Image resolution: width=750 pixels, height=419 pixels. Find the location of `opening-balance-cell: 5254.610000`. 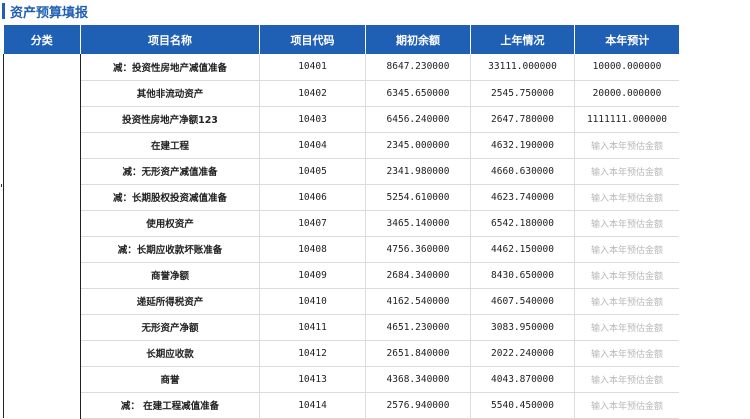

opening-balance-cell: 5254.610000 is located at coordinates (418, 197).